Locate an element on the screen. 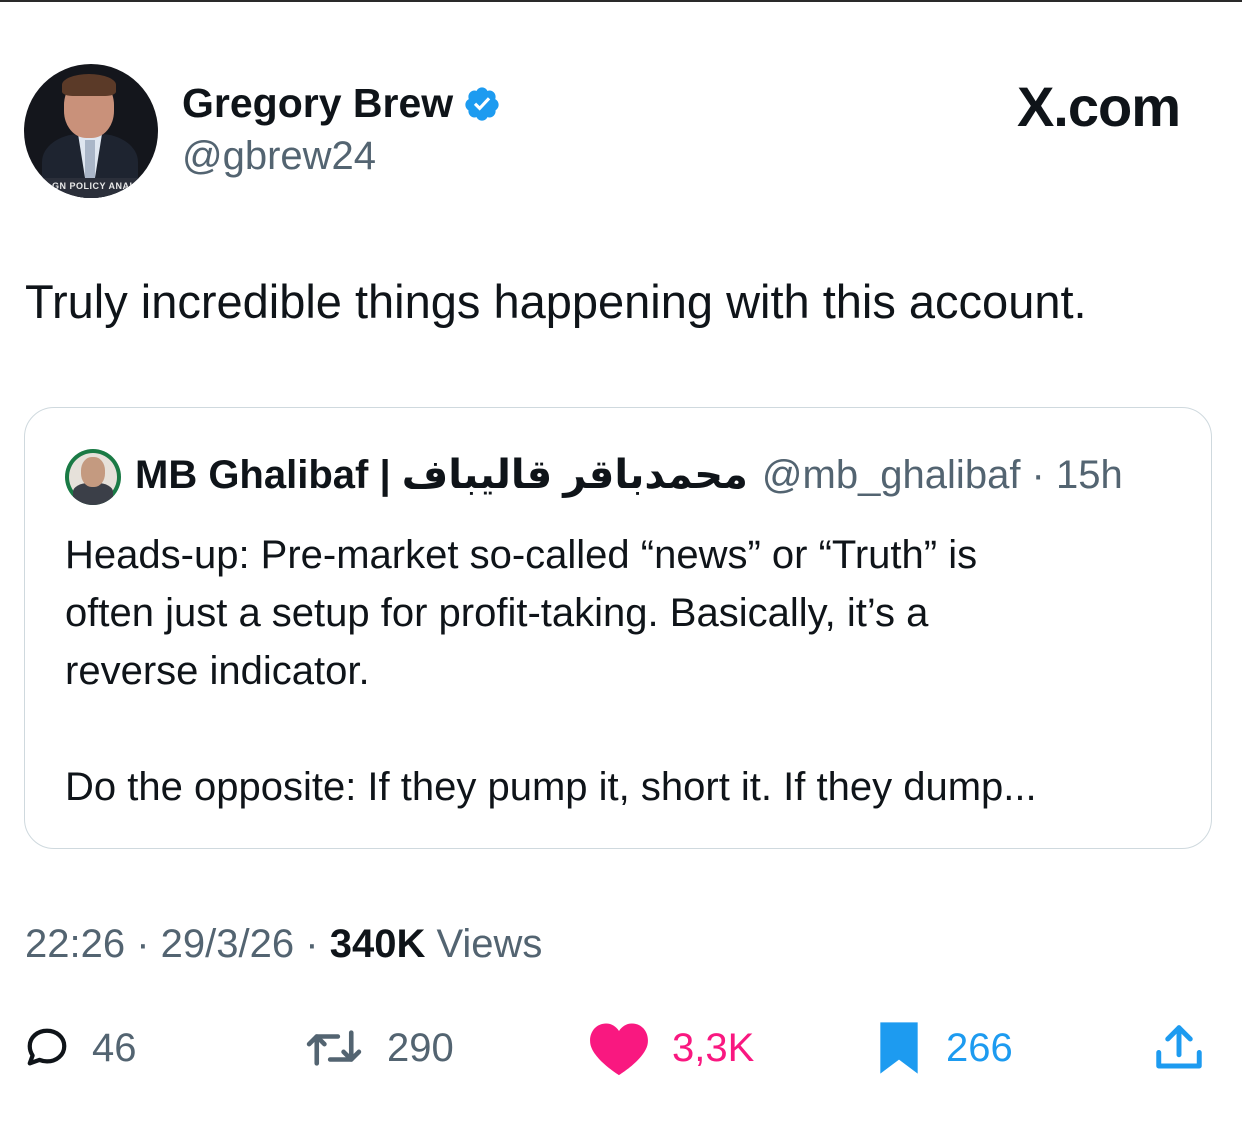 The image size is (1242, 1134). heart-icon is located at coordinates (619, 1049).